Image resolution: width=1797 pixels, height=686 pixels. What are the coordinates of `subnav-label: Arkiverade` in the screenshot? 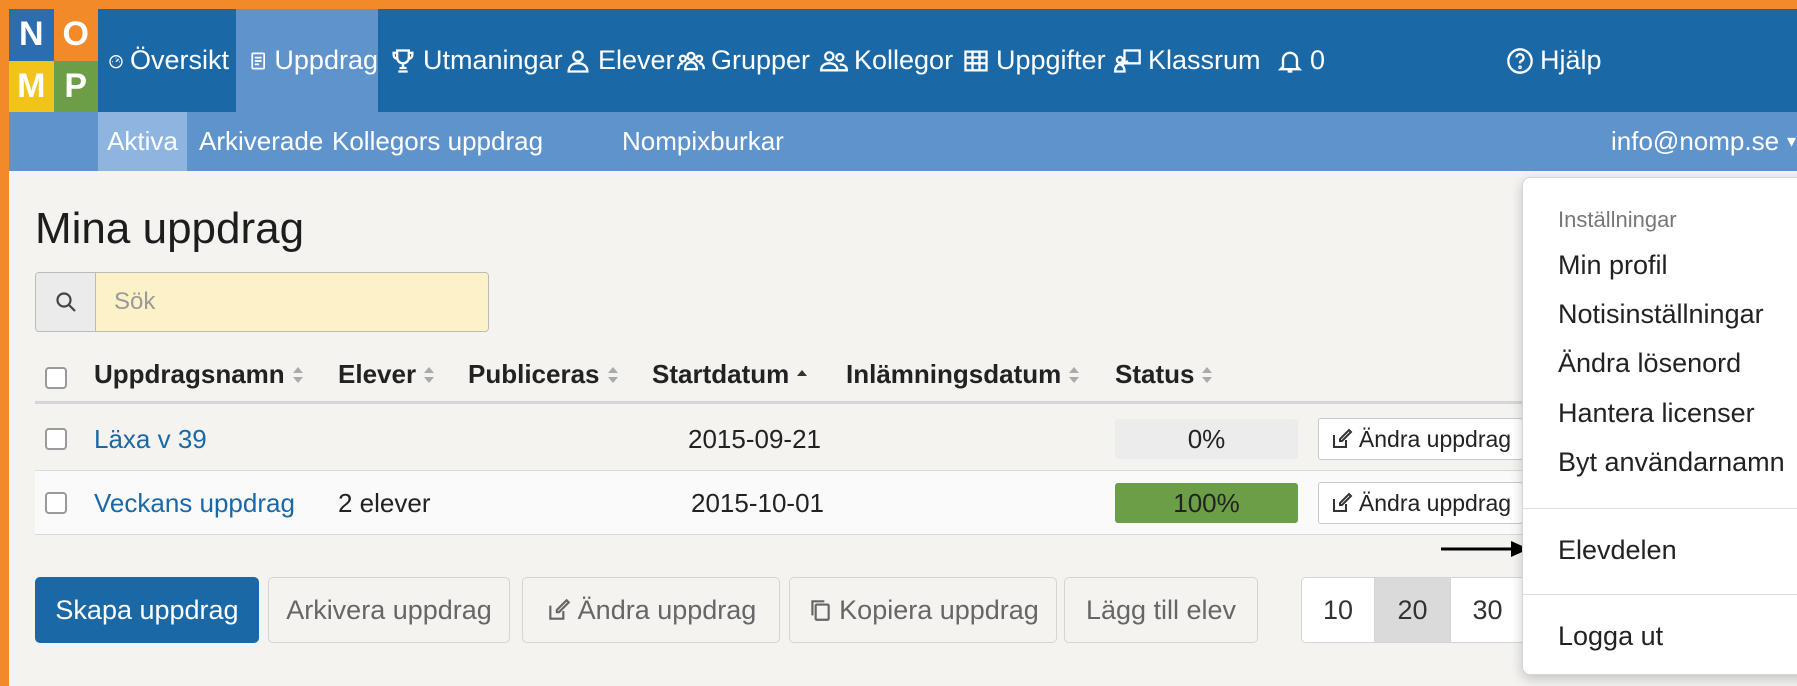 It's located at (261, 141).